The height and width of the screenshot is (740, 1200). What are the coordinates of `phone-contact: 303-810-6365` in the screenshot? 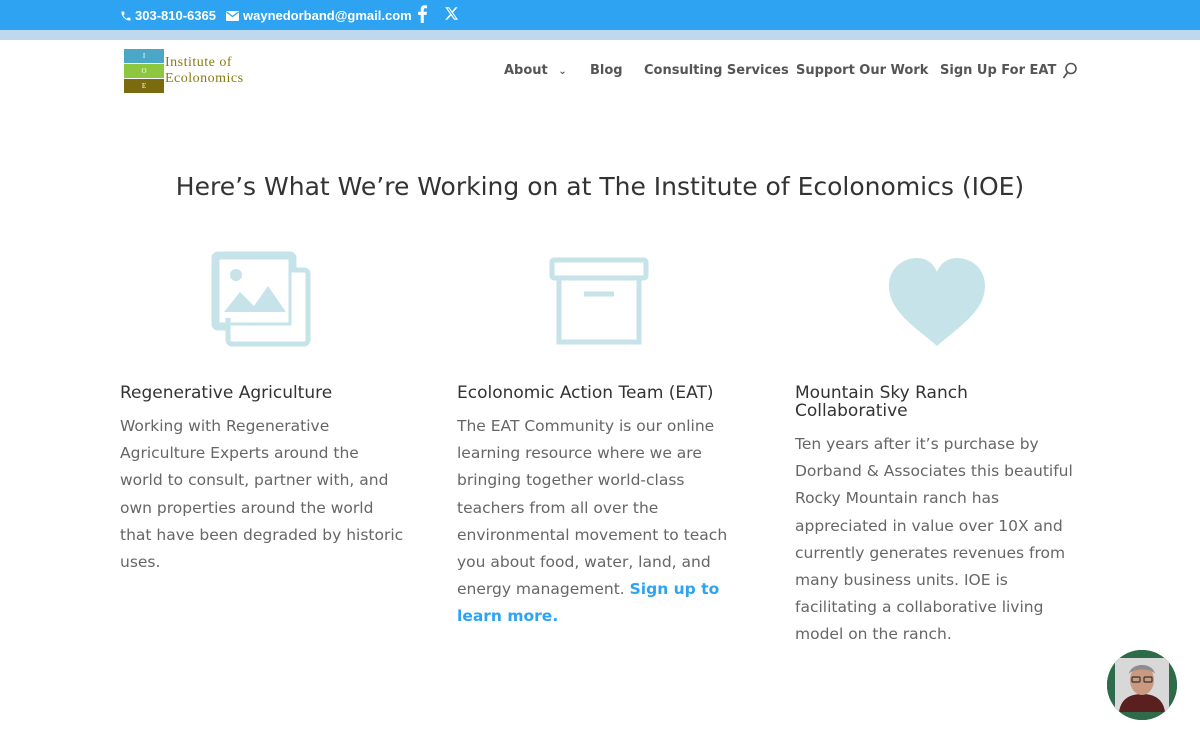 It's located at (168, 15).